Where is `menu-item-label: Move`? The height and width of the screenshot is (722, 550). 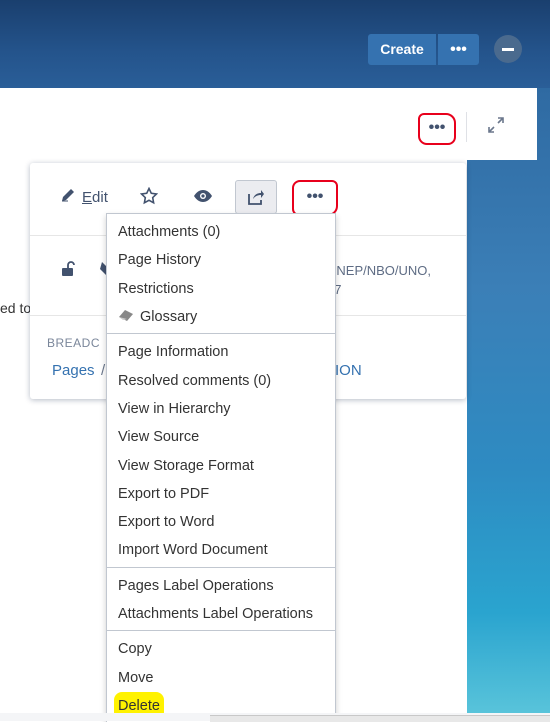
menu-item-label: Move is located at coordinates (136, 677).